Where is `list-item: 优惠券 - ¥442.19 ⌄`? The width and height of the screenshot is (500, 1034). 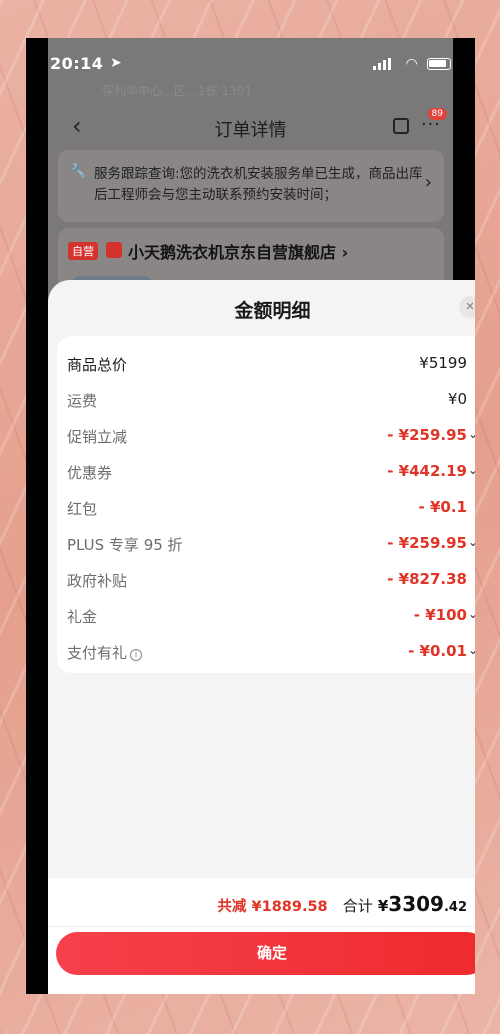 list-item: 优惠券 - ¥442.19 ⌄ is located at coordinates (266, 472).